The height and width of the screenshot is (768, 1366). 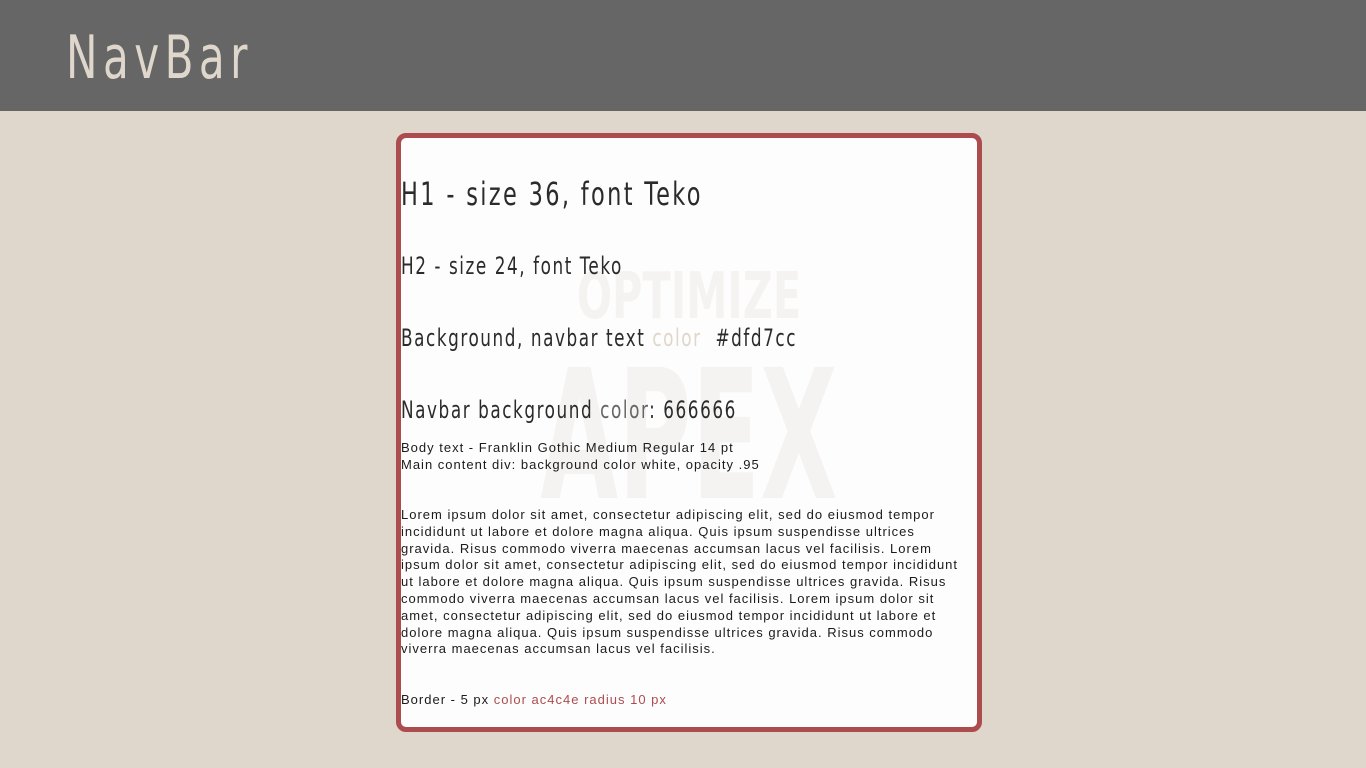 What do you see at coordinates (501, 410) in the screenshot?
I see `navbar-bg-prefix: Navbar background` at bounding box center [501, 410].